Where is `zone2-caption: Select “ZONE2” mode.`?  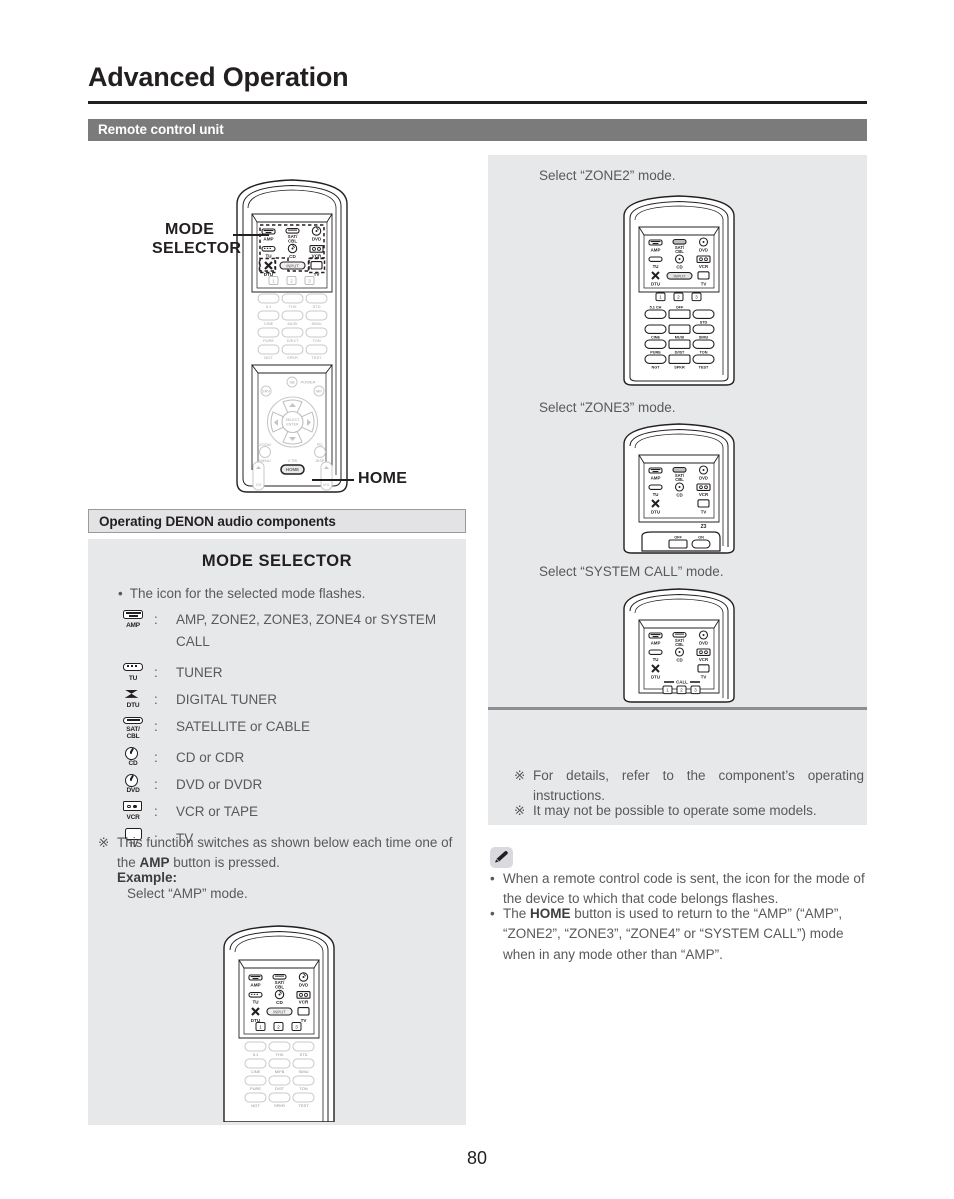 zone2-caption: Select “ZONE2” mode. is located at coordinates (607, 175).